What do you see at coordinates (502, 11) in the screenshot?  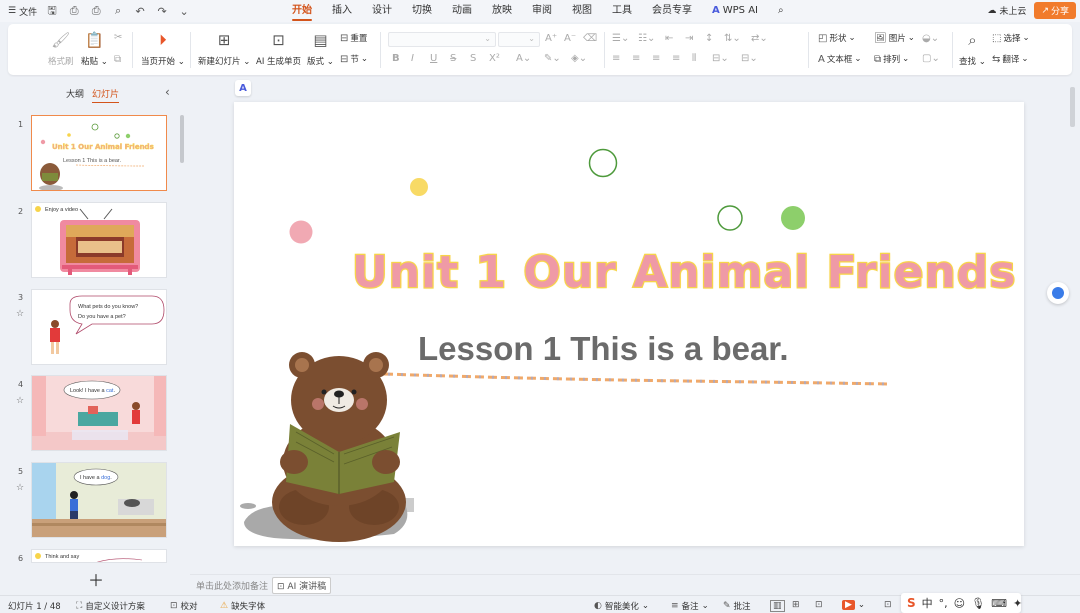 I see `tab-slideshow: 放映` at bounding box center [502, 11].